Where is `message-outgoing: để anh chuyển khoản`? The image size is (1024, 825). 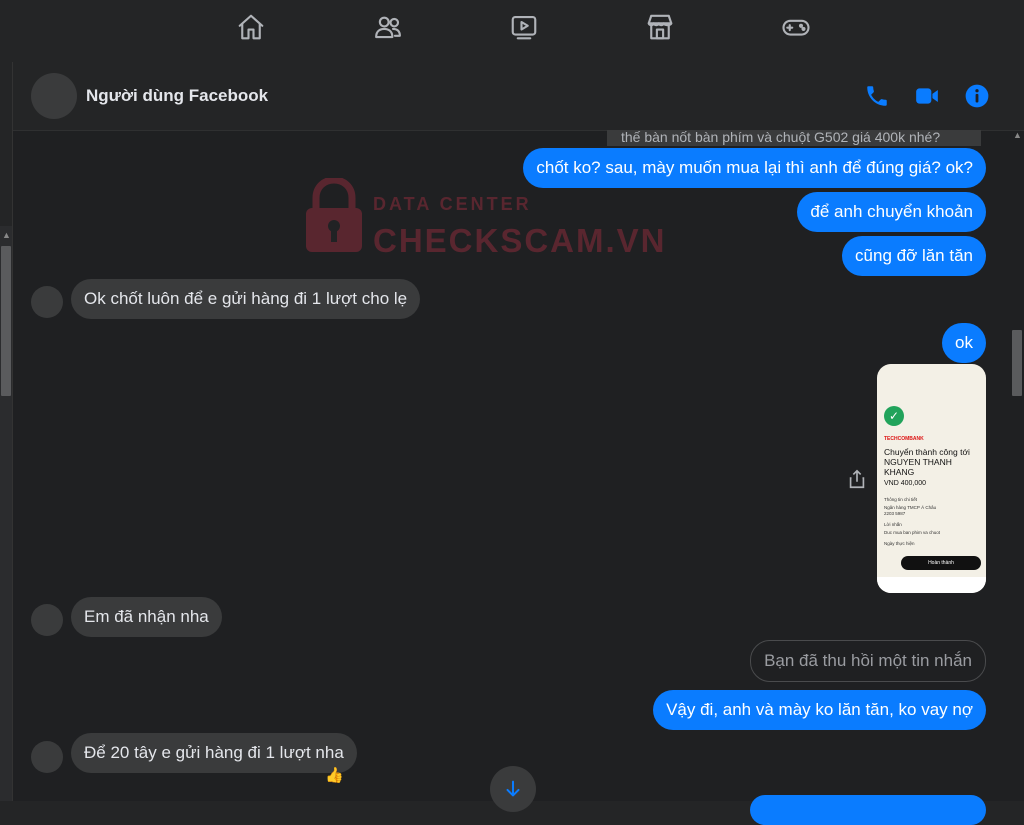
message-outgoing: để anh chuyển khoản is located at coordinates (891, 212).